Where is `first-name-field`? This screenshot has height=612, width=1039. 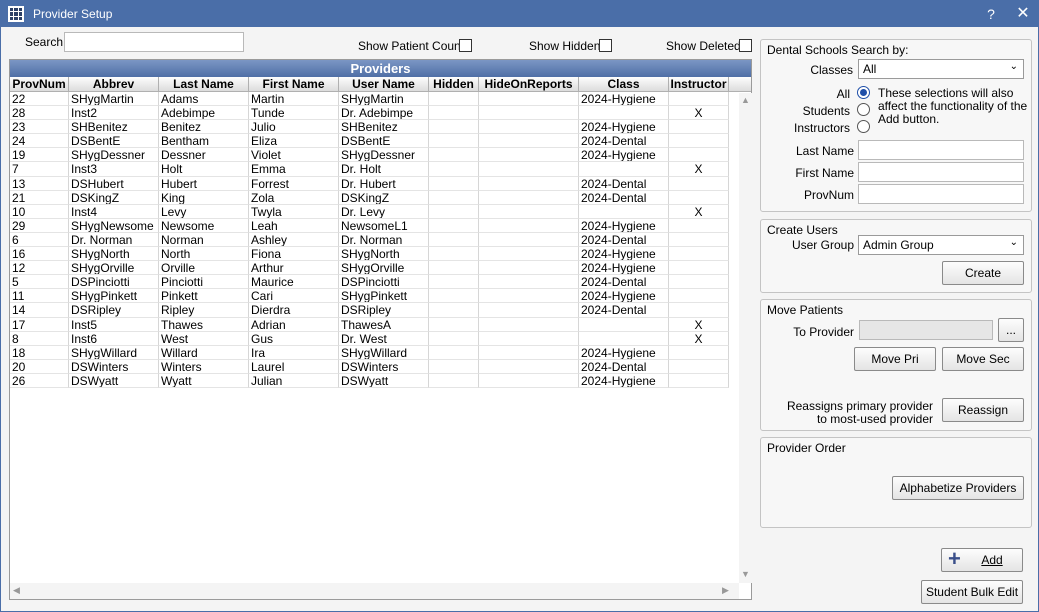
first-name-field is located at coordinates (941, 172).